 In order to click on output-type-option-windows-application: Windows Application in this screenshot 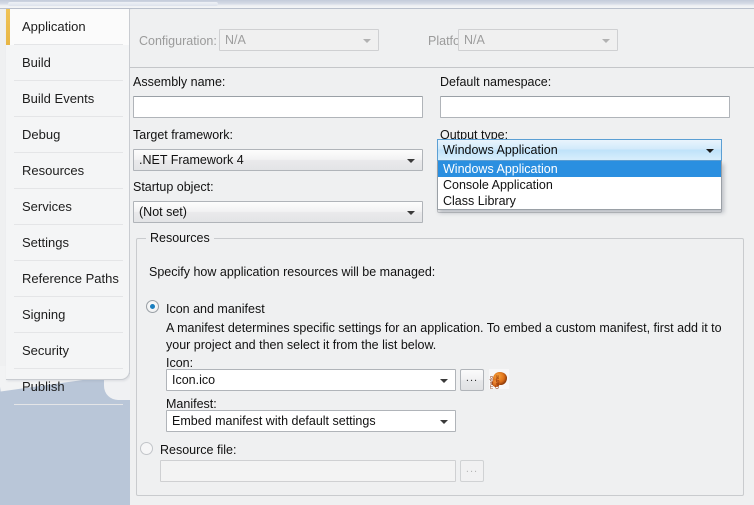, I will do `click(579, 169)`.